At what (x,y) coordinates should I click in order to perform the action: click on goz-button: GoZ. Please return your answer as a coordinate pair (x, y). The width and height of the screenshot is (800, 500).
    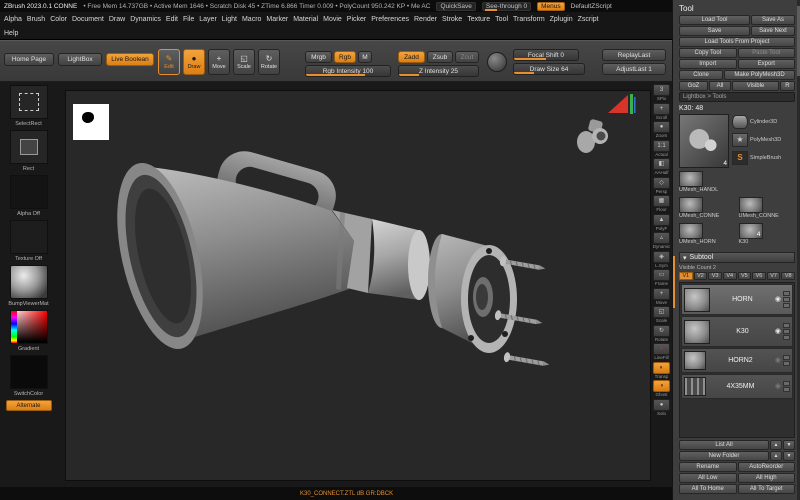
    Looking at the image, I should click on (693, 86).